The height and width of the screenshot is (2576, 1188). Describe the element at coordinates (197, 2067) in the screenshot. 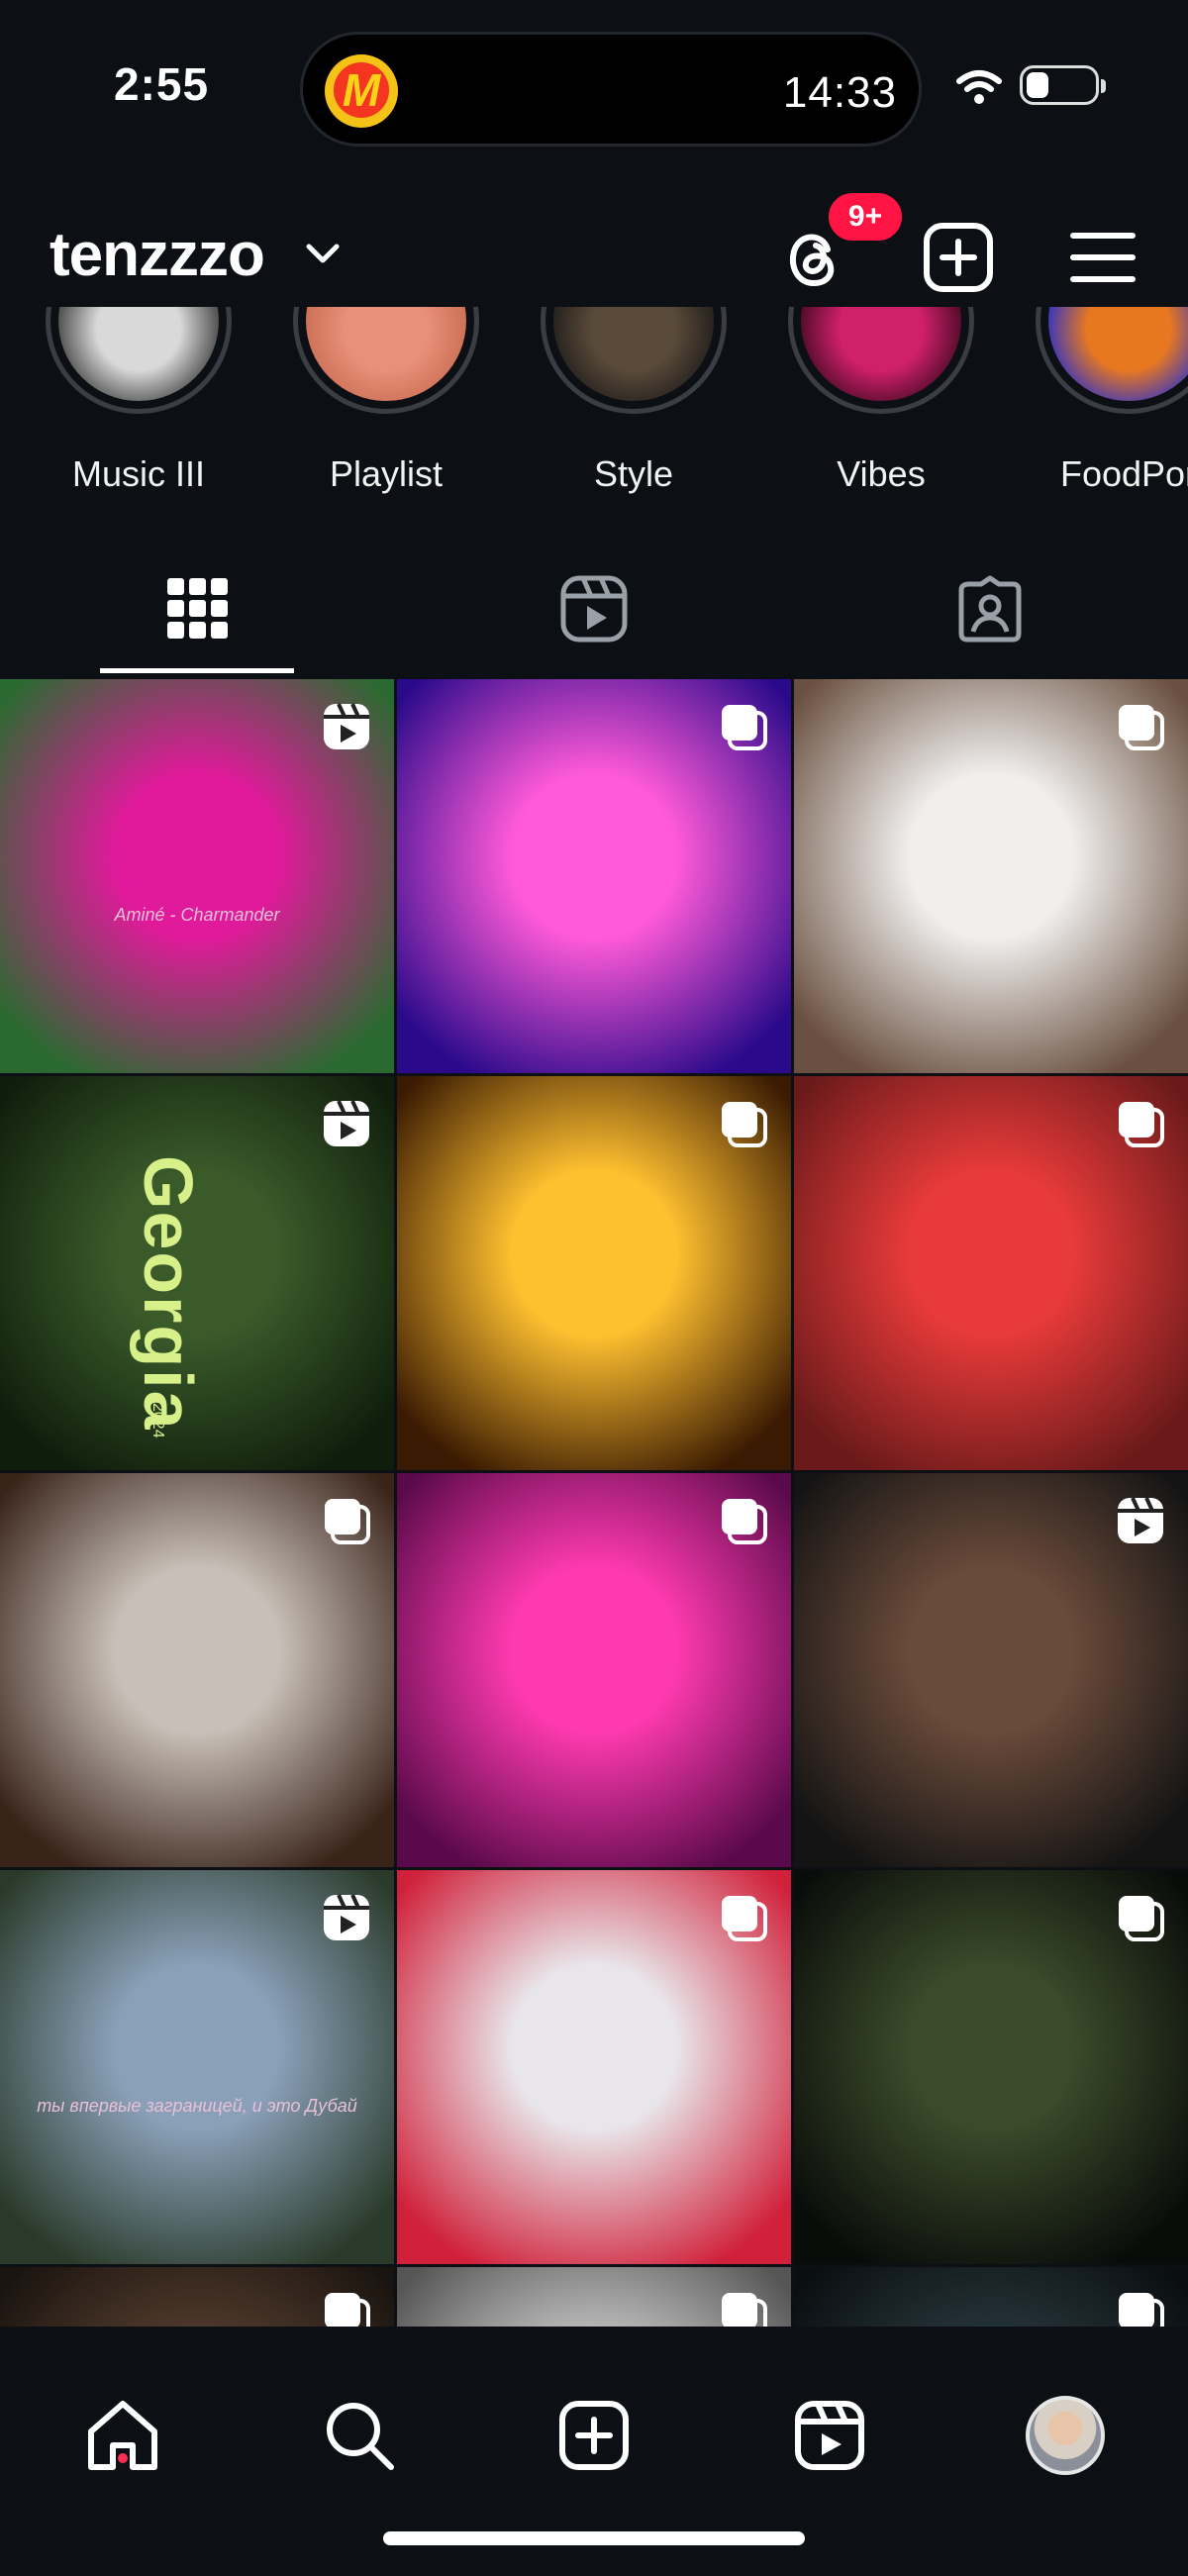

I see `post-thumbnail: ты впервые заграницей, и это Дубай` at that location.